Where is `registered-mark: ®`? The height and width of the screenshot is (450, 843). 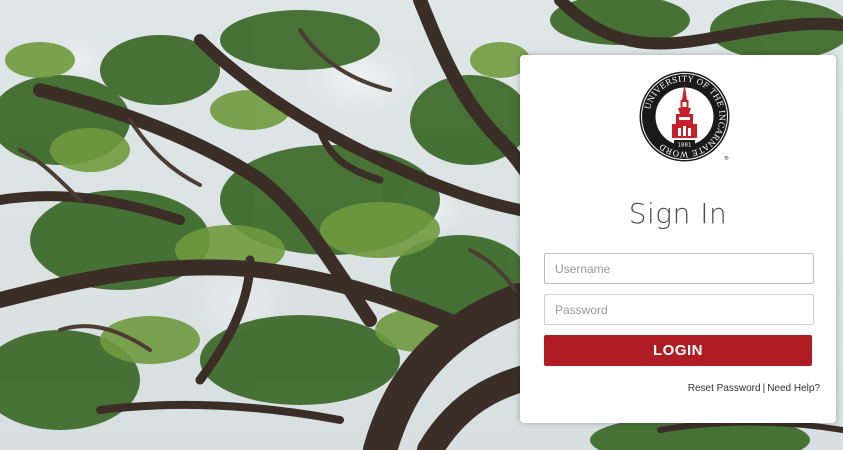
registered-mark: ® is located at coordinates (726, 158).